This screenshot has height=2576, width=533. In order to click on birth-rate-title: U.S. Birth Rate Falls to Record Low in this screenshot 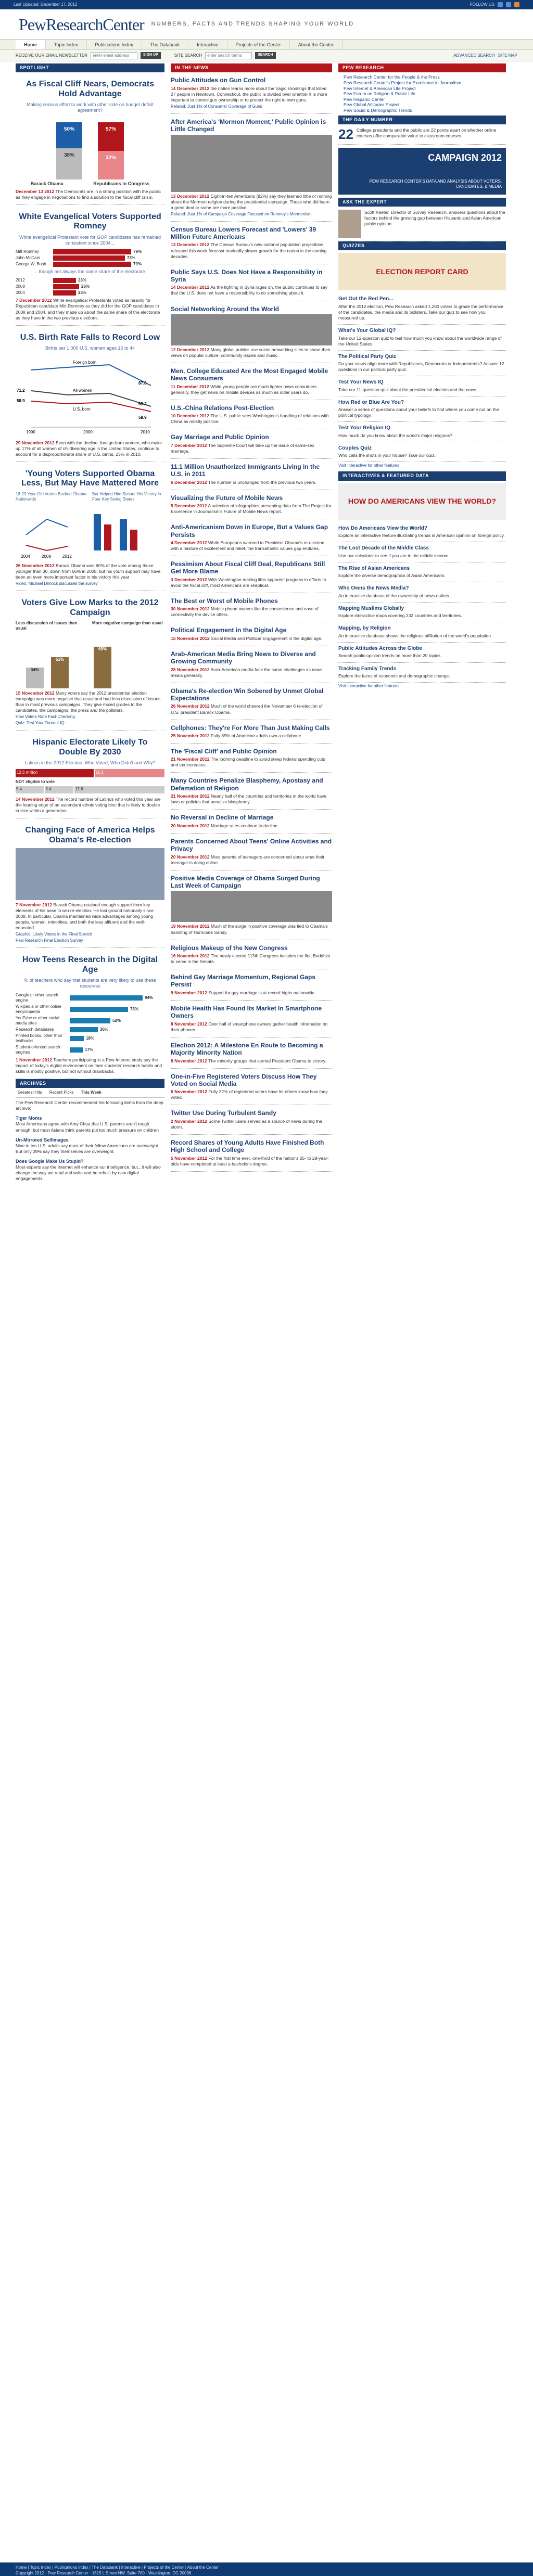, I will do `click(90, 338)`.